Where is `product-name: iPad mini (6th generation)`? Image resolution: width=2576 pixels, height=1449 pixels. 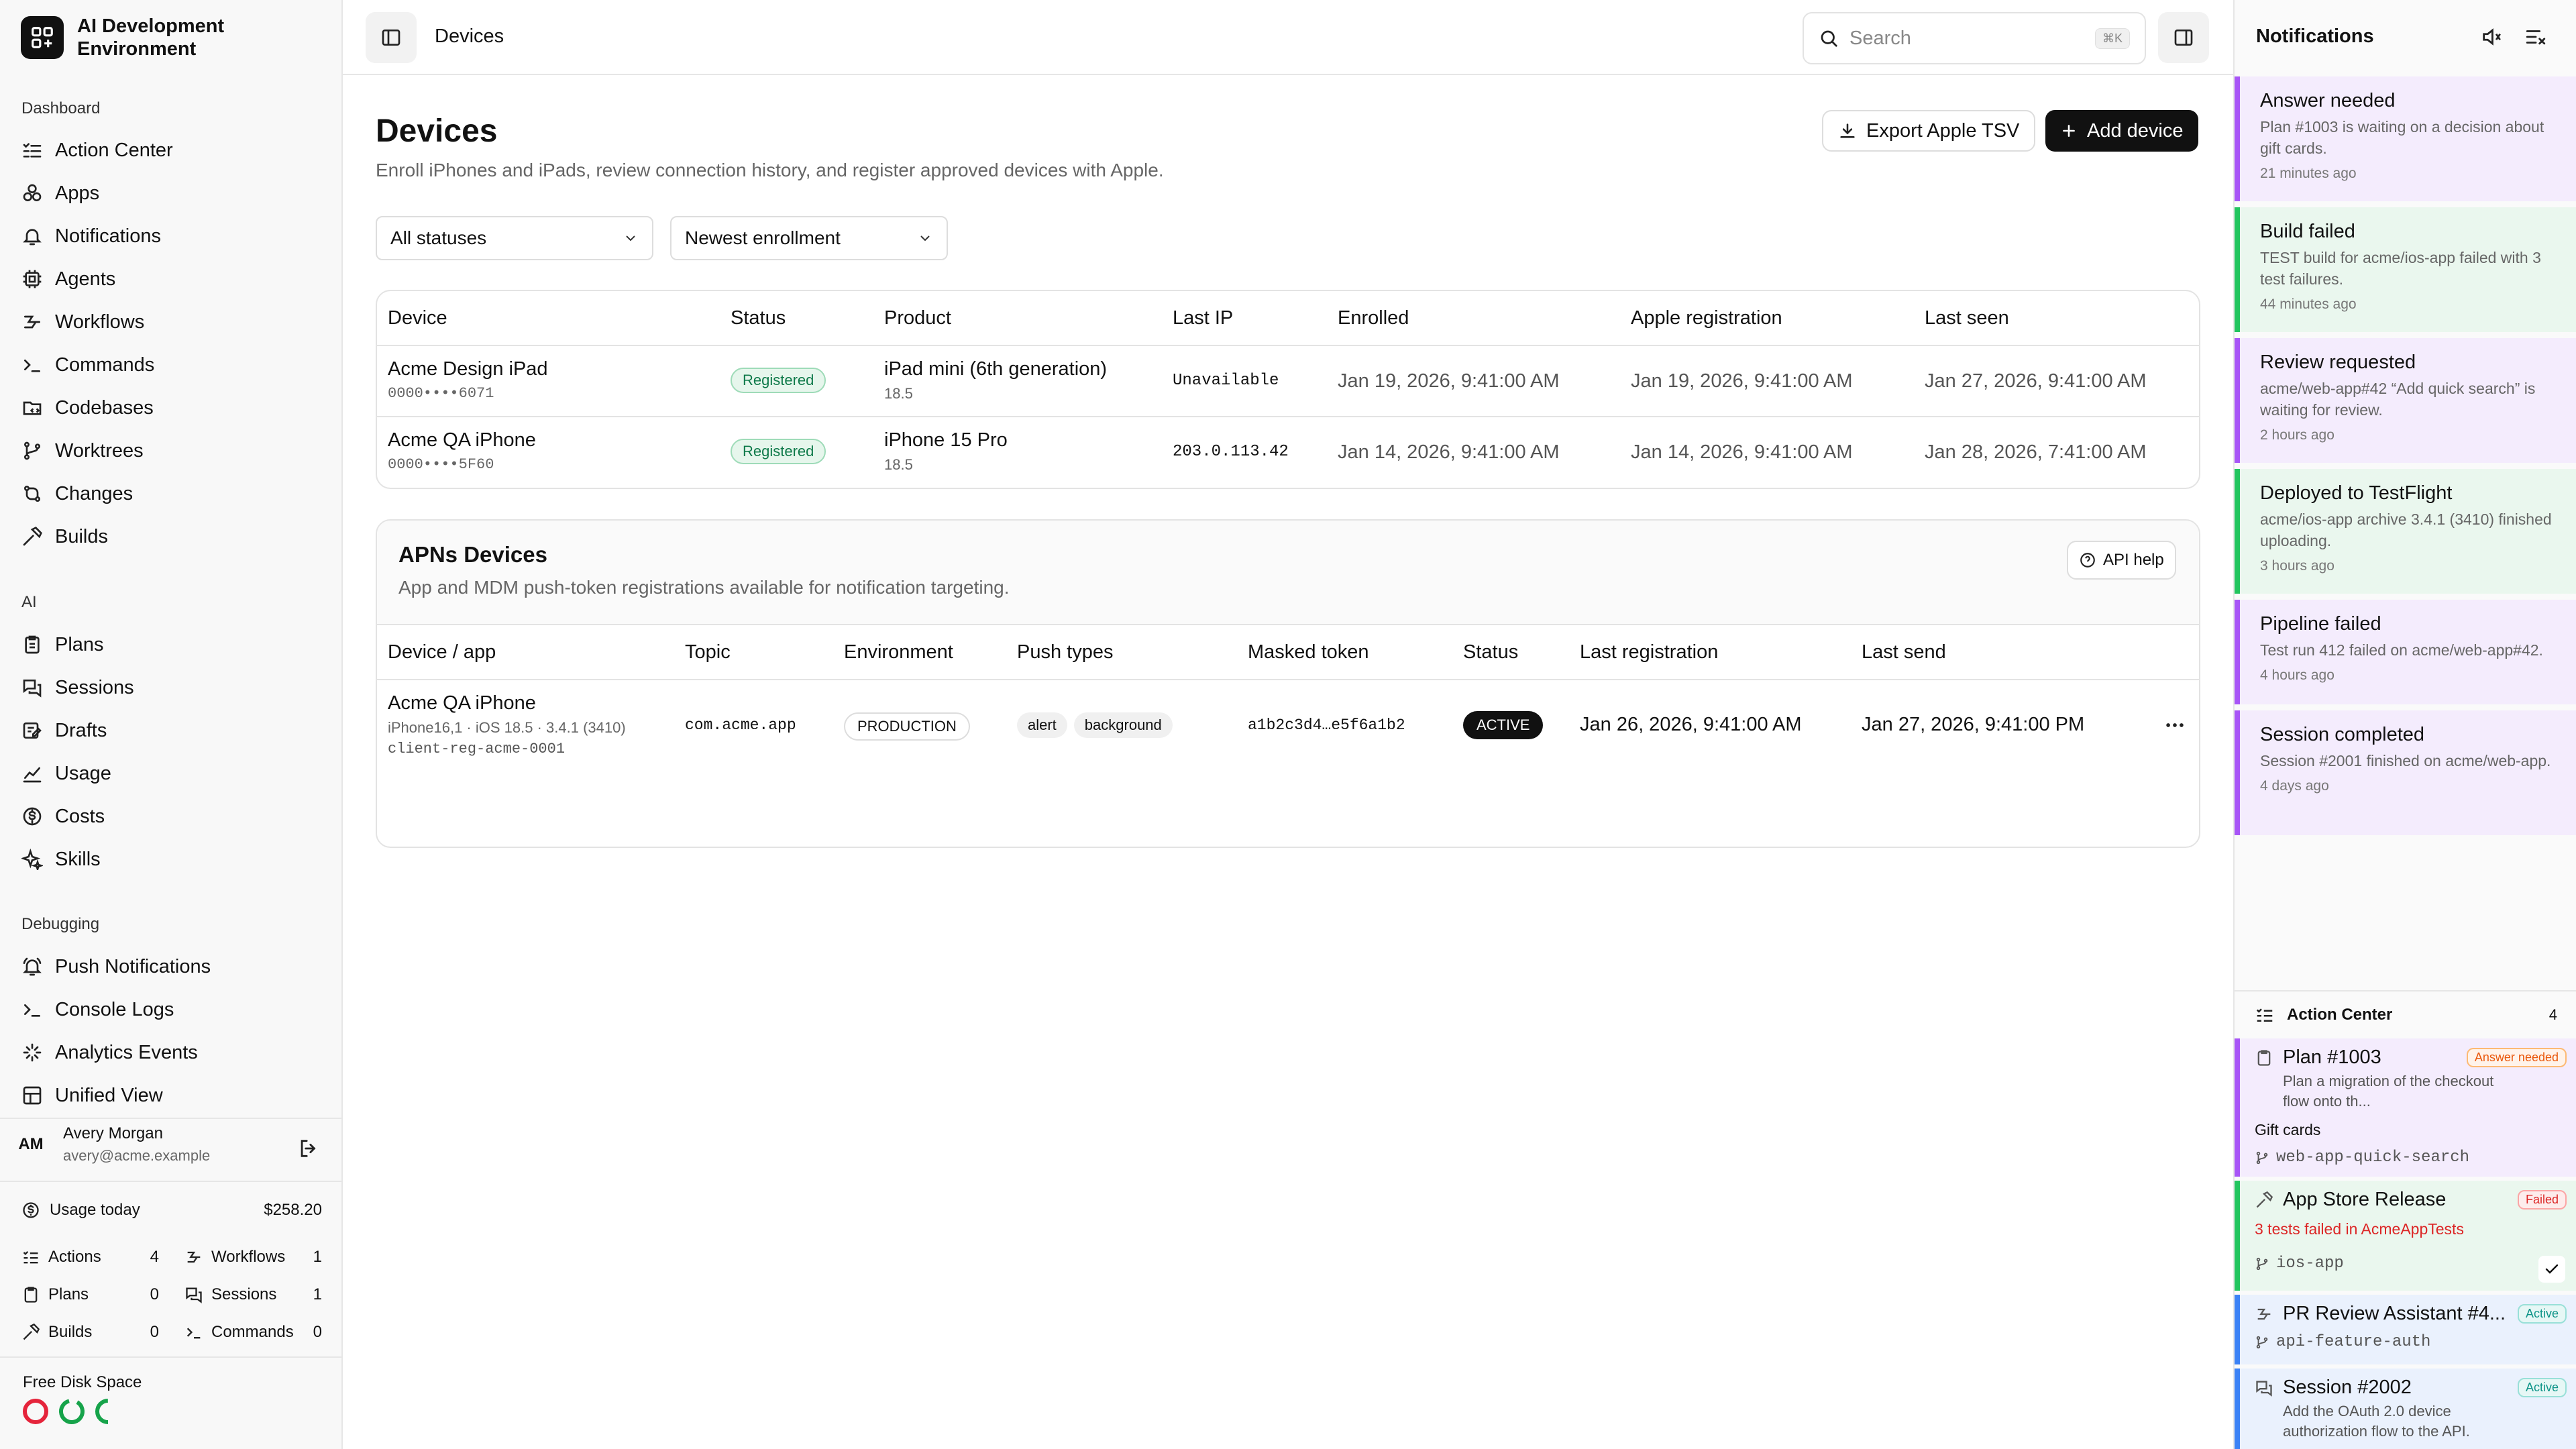 product-name: iPad mini (6th generation) is located at coordinates (996, 369).